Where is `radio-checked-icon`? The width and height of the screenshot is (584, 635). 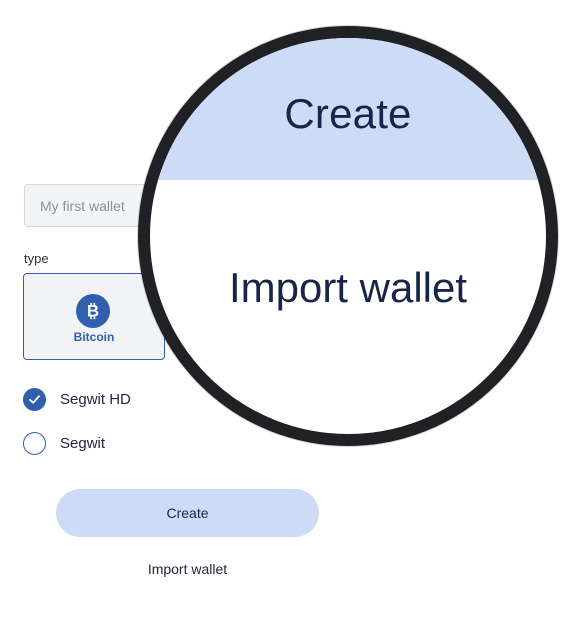
radio-checked-icon is located at coordinates (34, 399).